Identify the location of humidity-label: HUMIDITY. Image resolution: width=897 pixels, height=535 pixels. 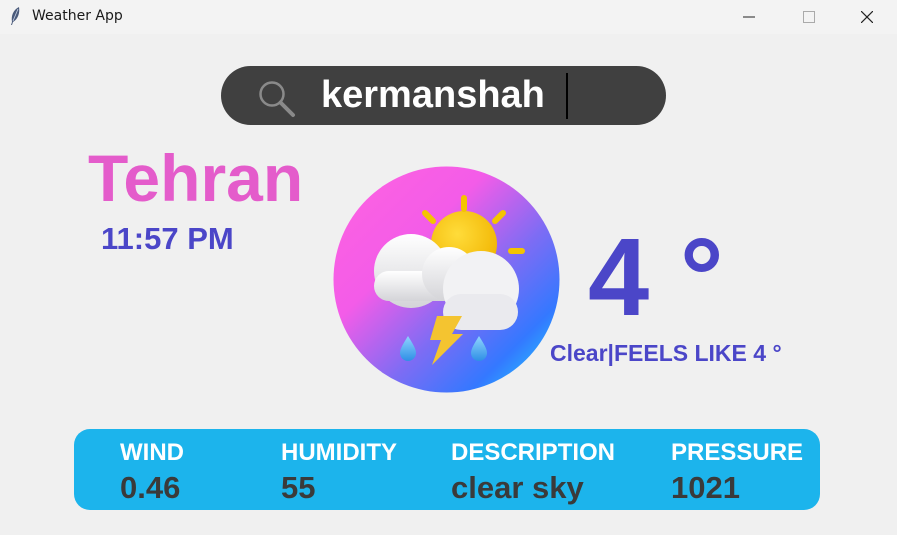
(339, 452).